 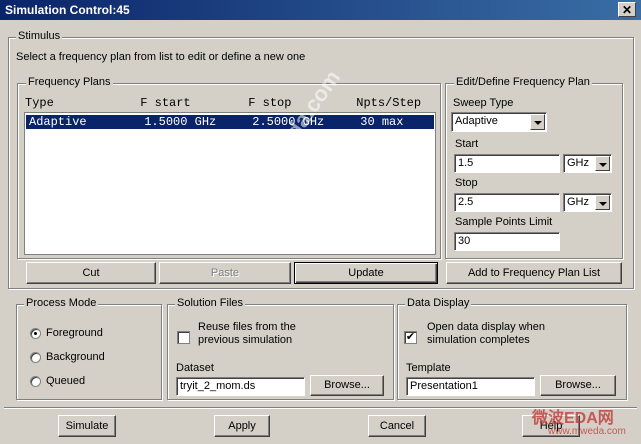 I want to click on sweep-type-value: Adaptive, so click(x=476, y=121).